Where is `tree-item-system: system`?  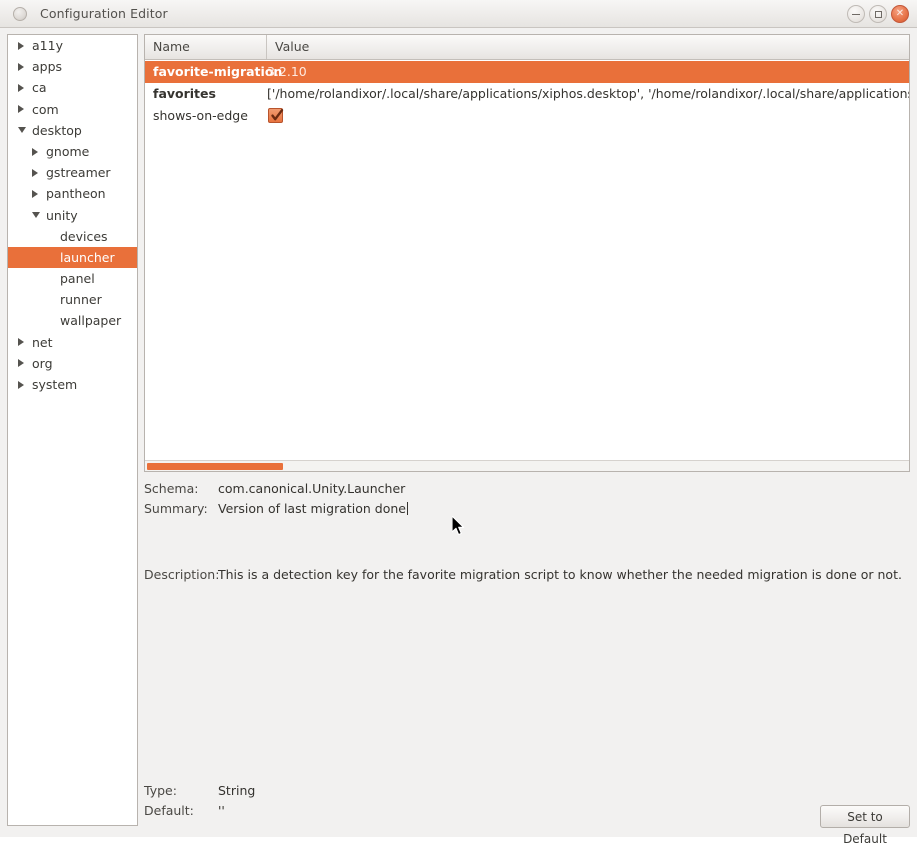 tree-item-system: system is located at coordinates (72, 384).